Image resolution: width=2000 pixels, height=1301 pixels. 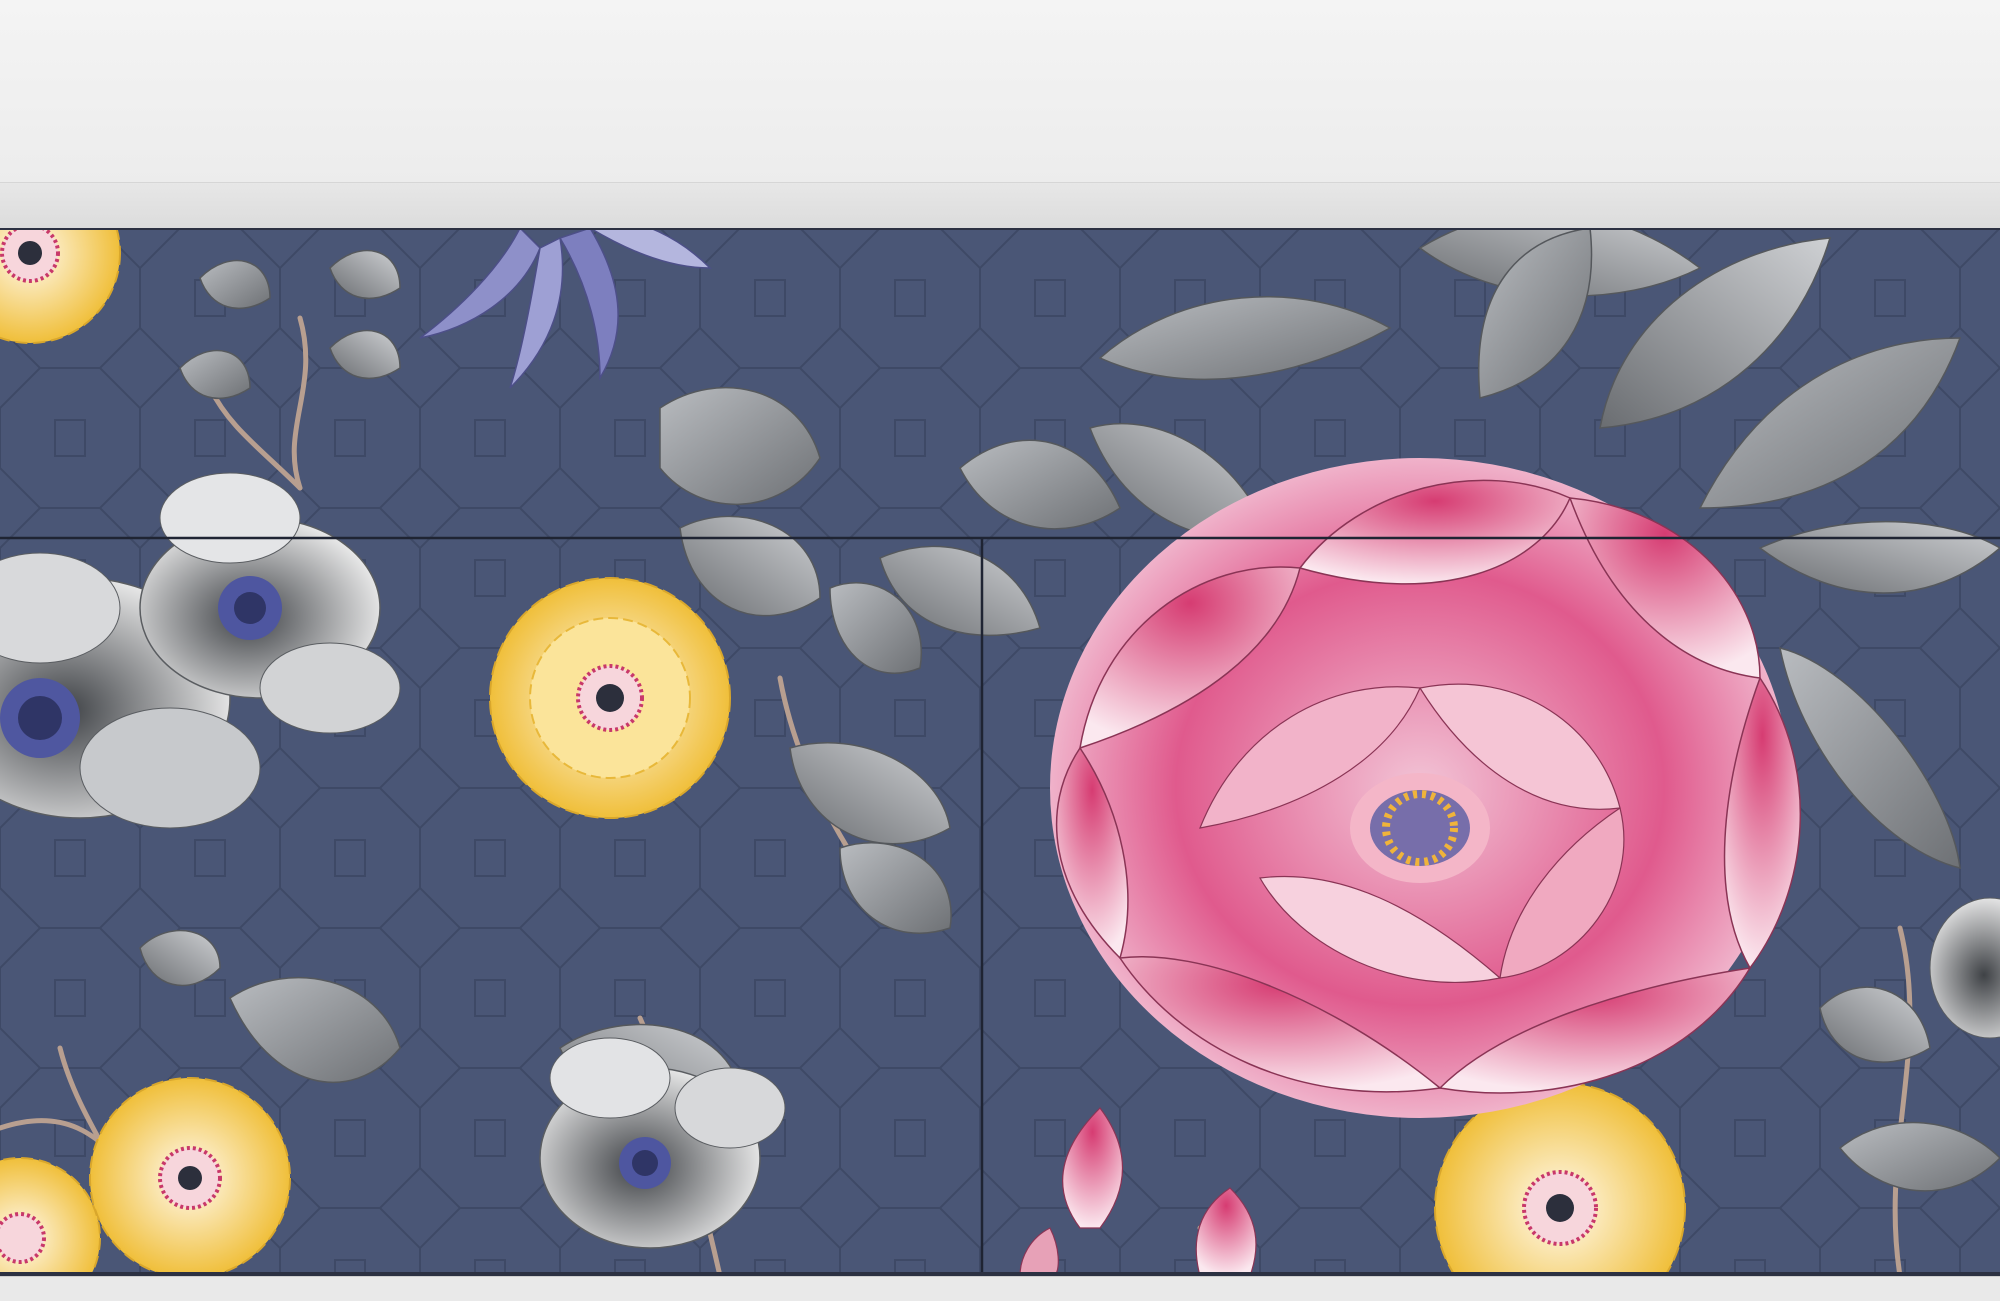 What do you see at coordinates (1000, 205) in the screenshot?
I see `countertop` at bounding box center [1000, 205].